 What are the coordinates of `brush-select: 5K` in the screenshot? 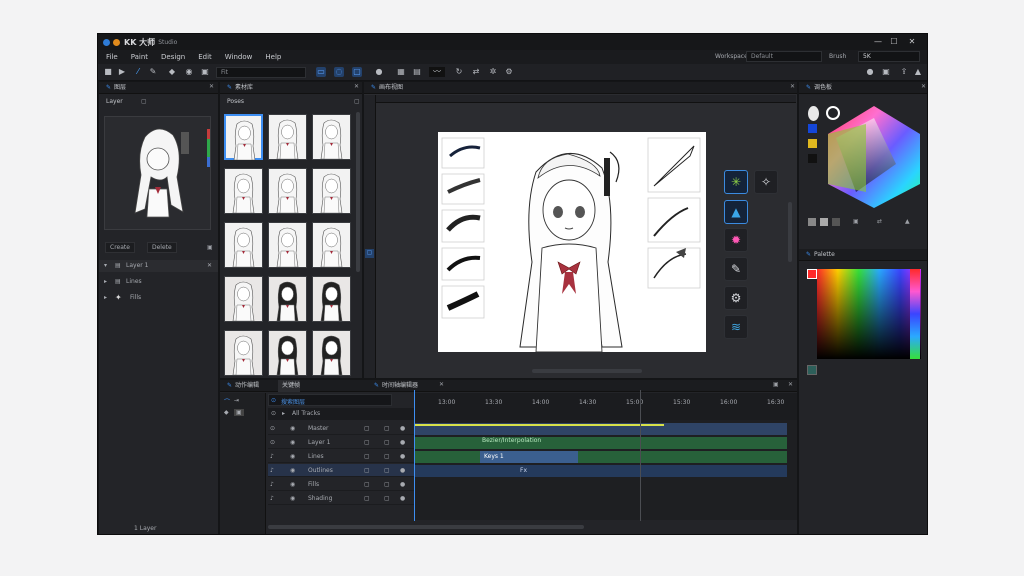 It's located at (889, 56).